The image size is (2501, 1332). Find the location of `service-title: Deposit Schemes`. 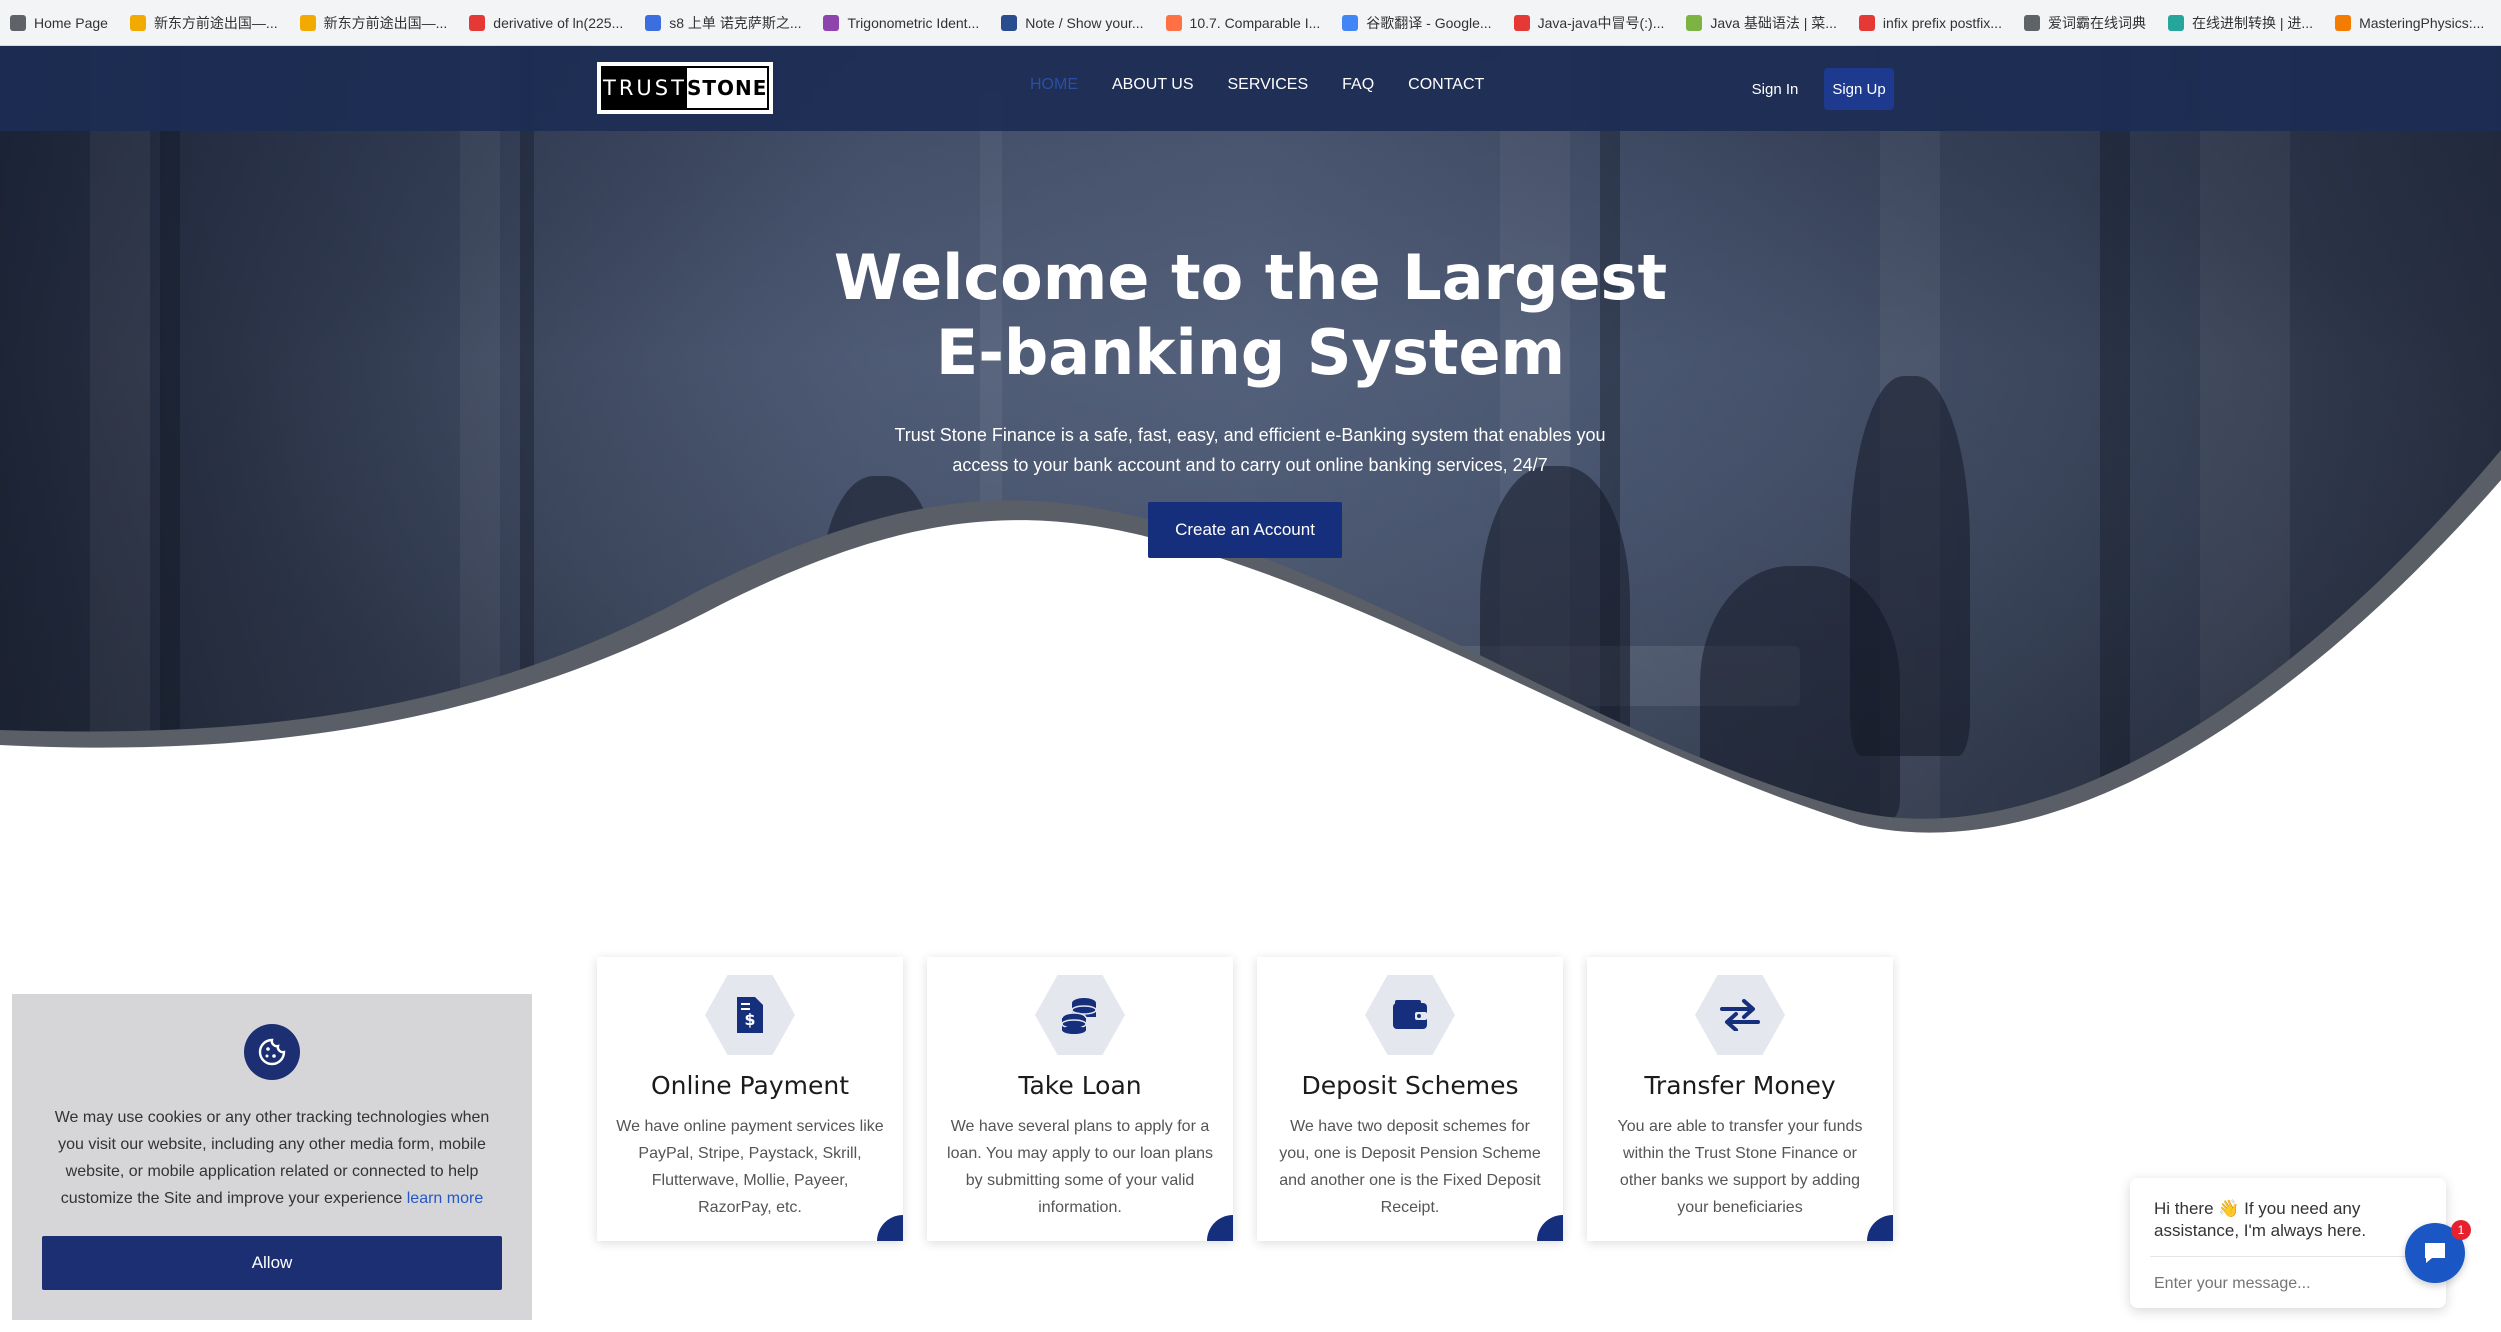

service-title: Deposit Schemes is located at coordinates (1410, 1085).